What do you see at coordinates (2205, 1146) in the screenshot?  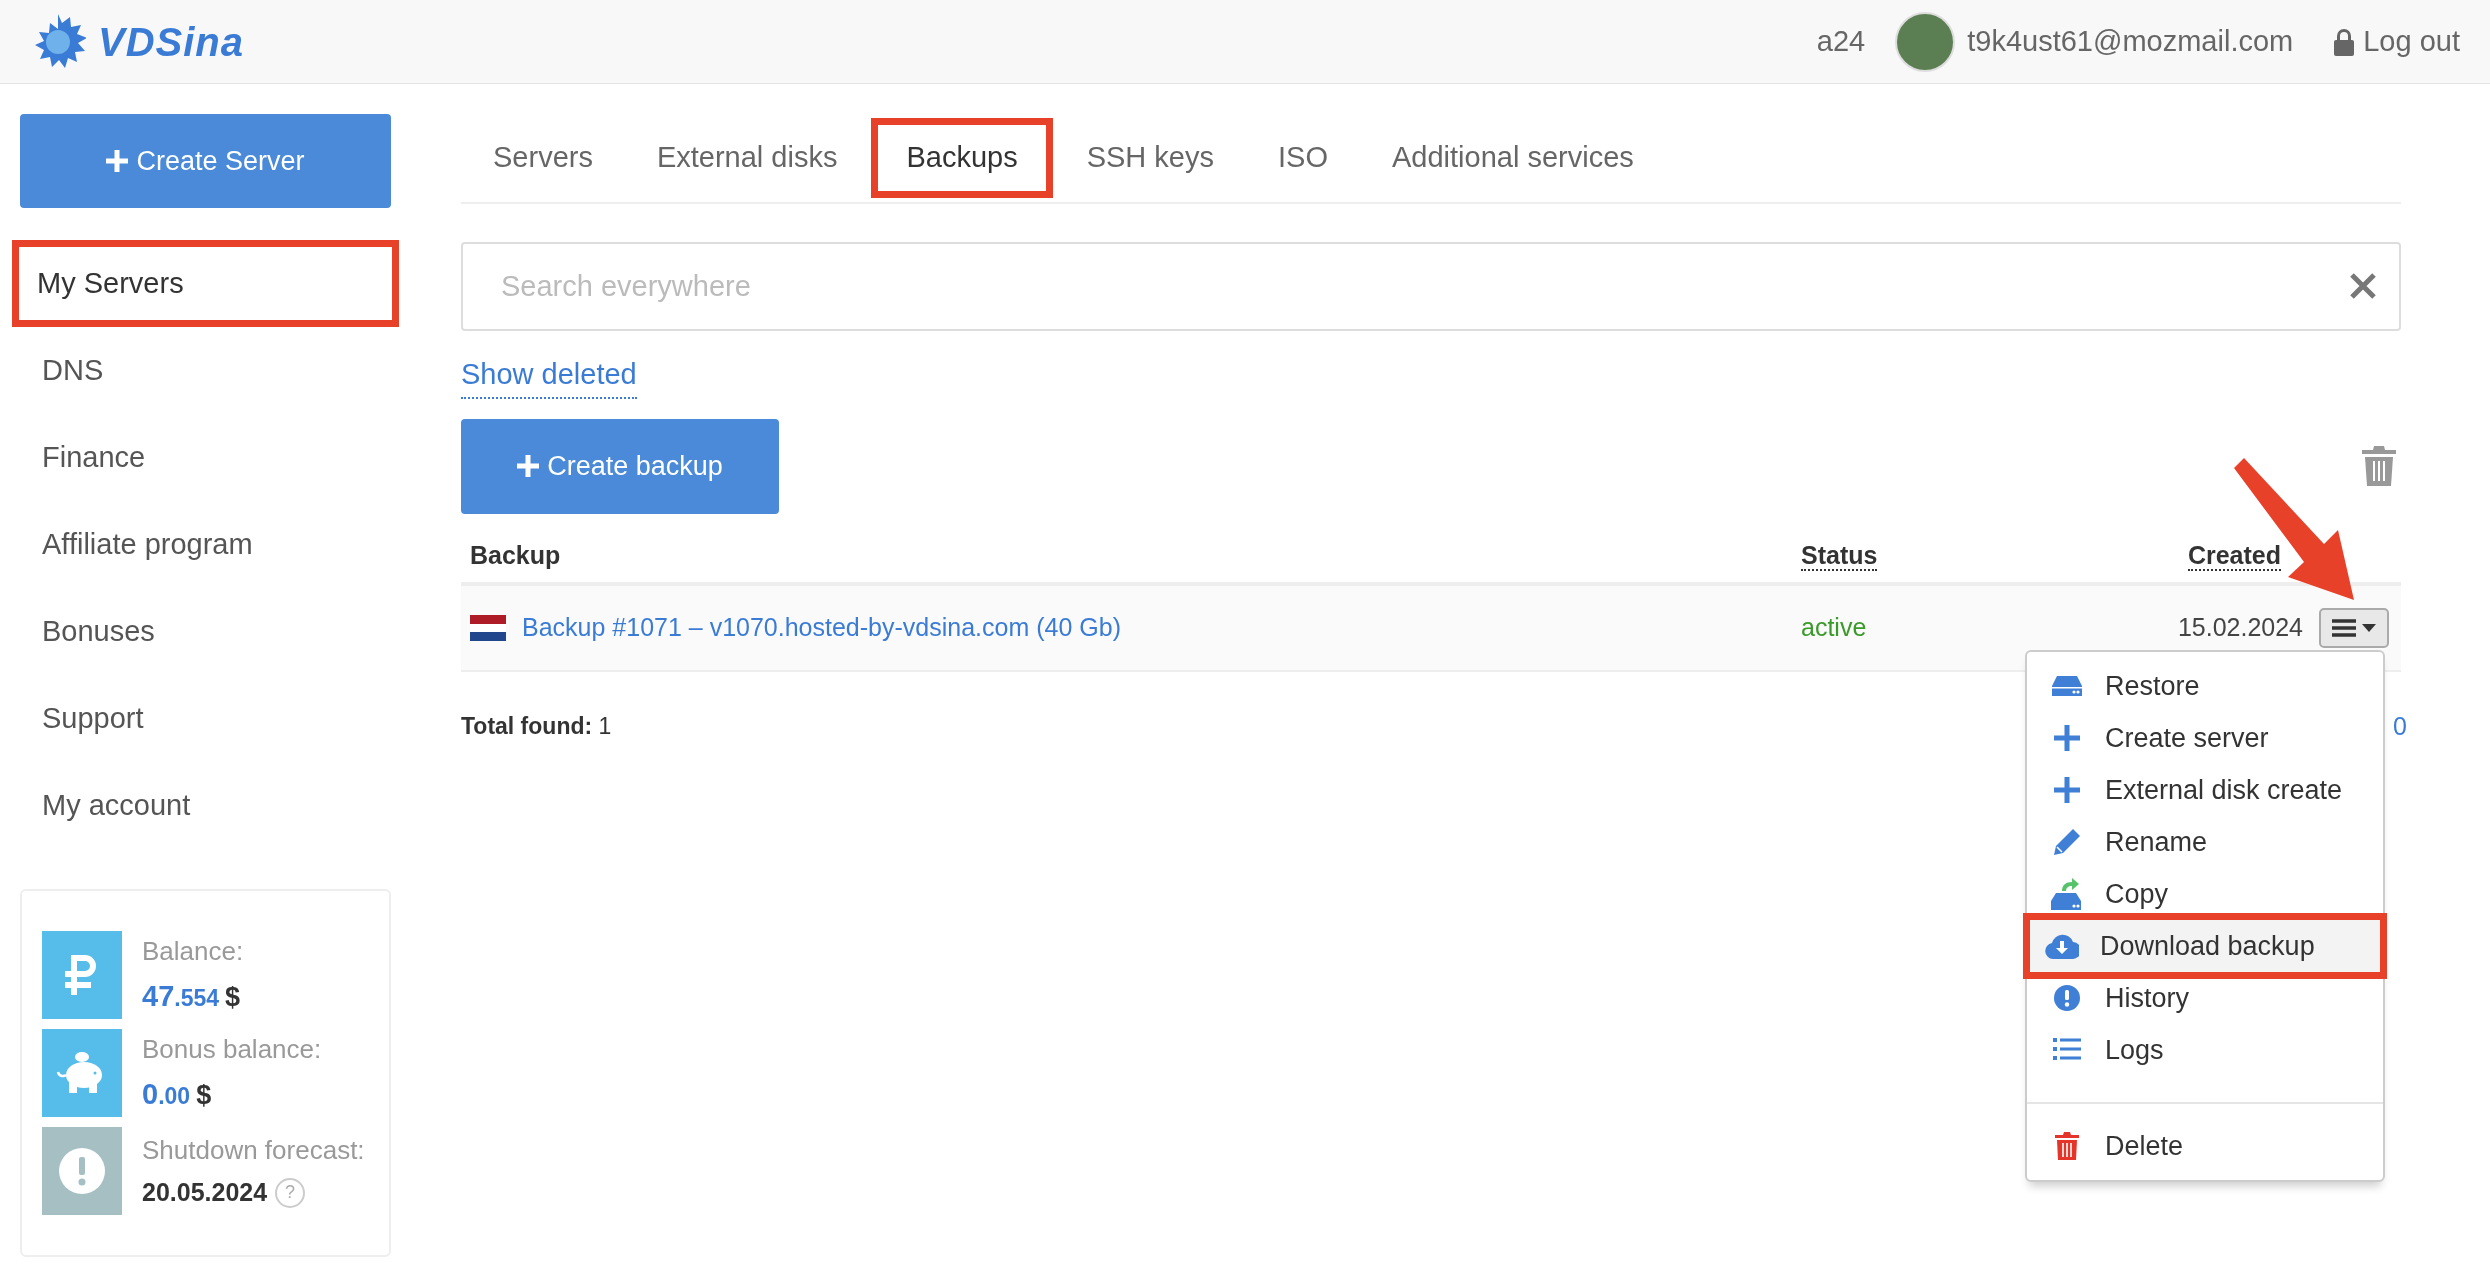 I see `menu-item: Delete` at bounding box center [2205, 1146].